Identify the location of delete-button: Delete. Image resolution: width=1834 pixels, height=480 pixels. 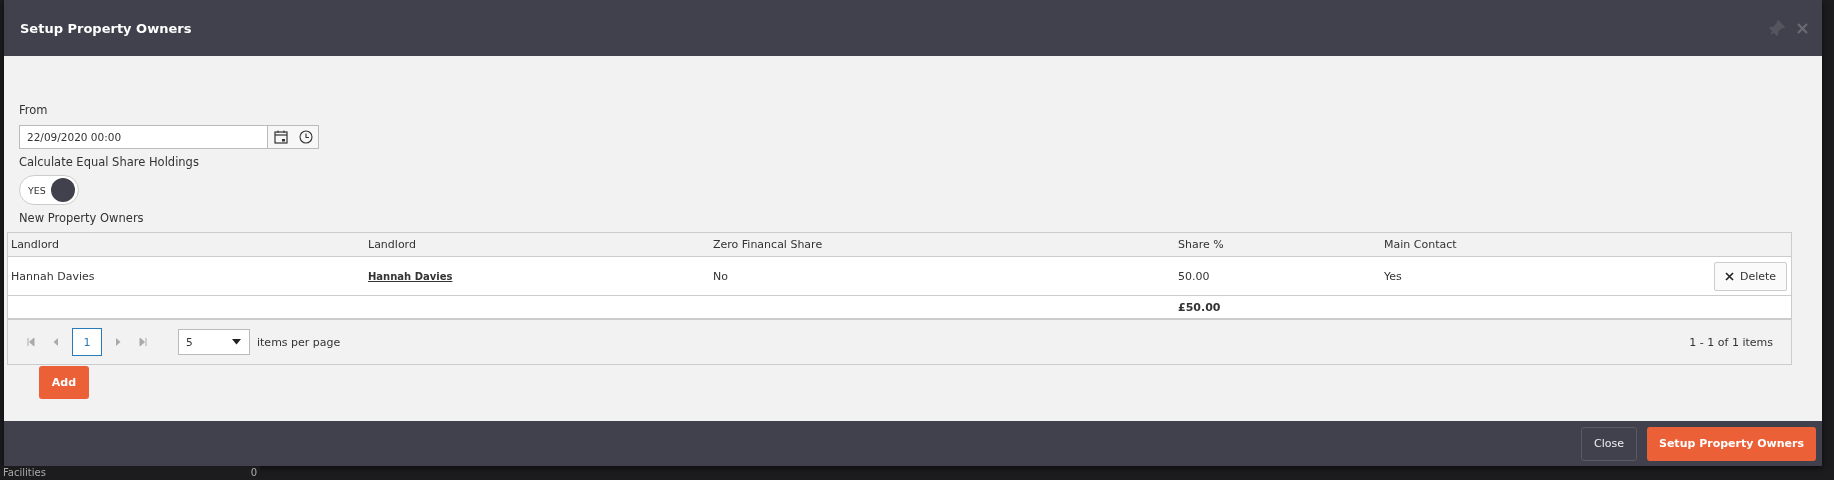
(1751, 276).